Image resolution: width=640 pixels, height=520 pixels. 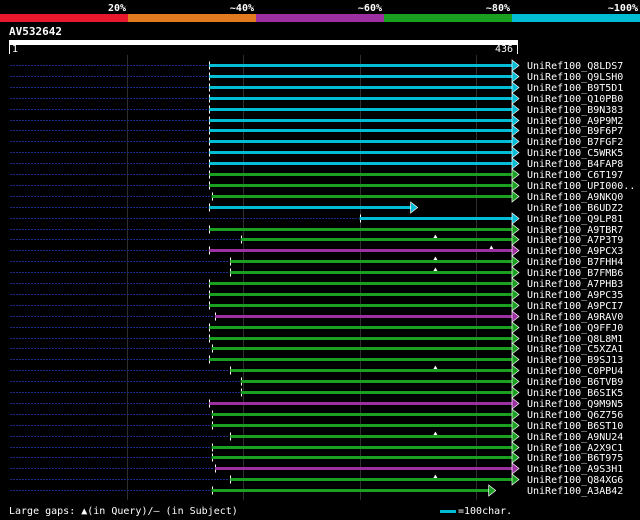 I want to click on scale-swatch, so click(x=448, y=511).